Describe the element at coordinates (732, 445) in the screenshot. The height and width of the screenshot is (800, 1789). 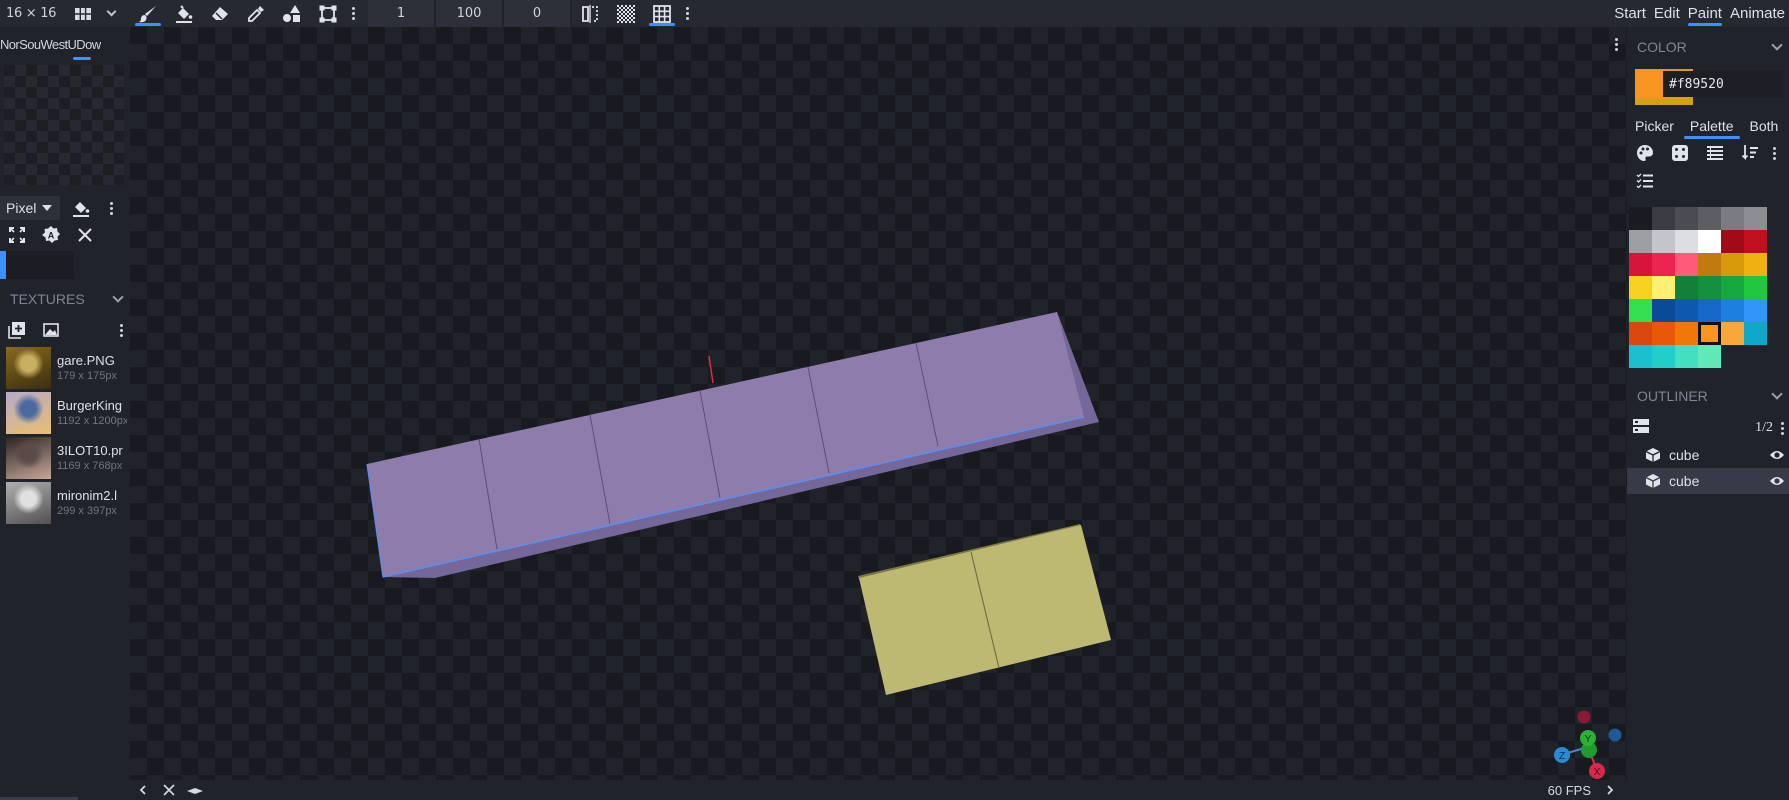
I see `long-cube` at that location.